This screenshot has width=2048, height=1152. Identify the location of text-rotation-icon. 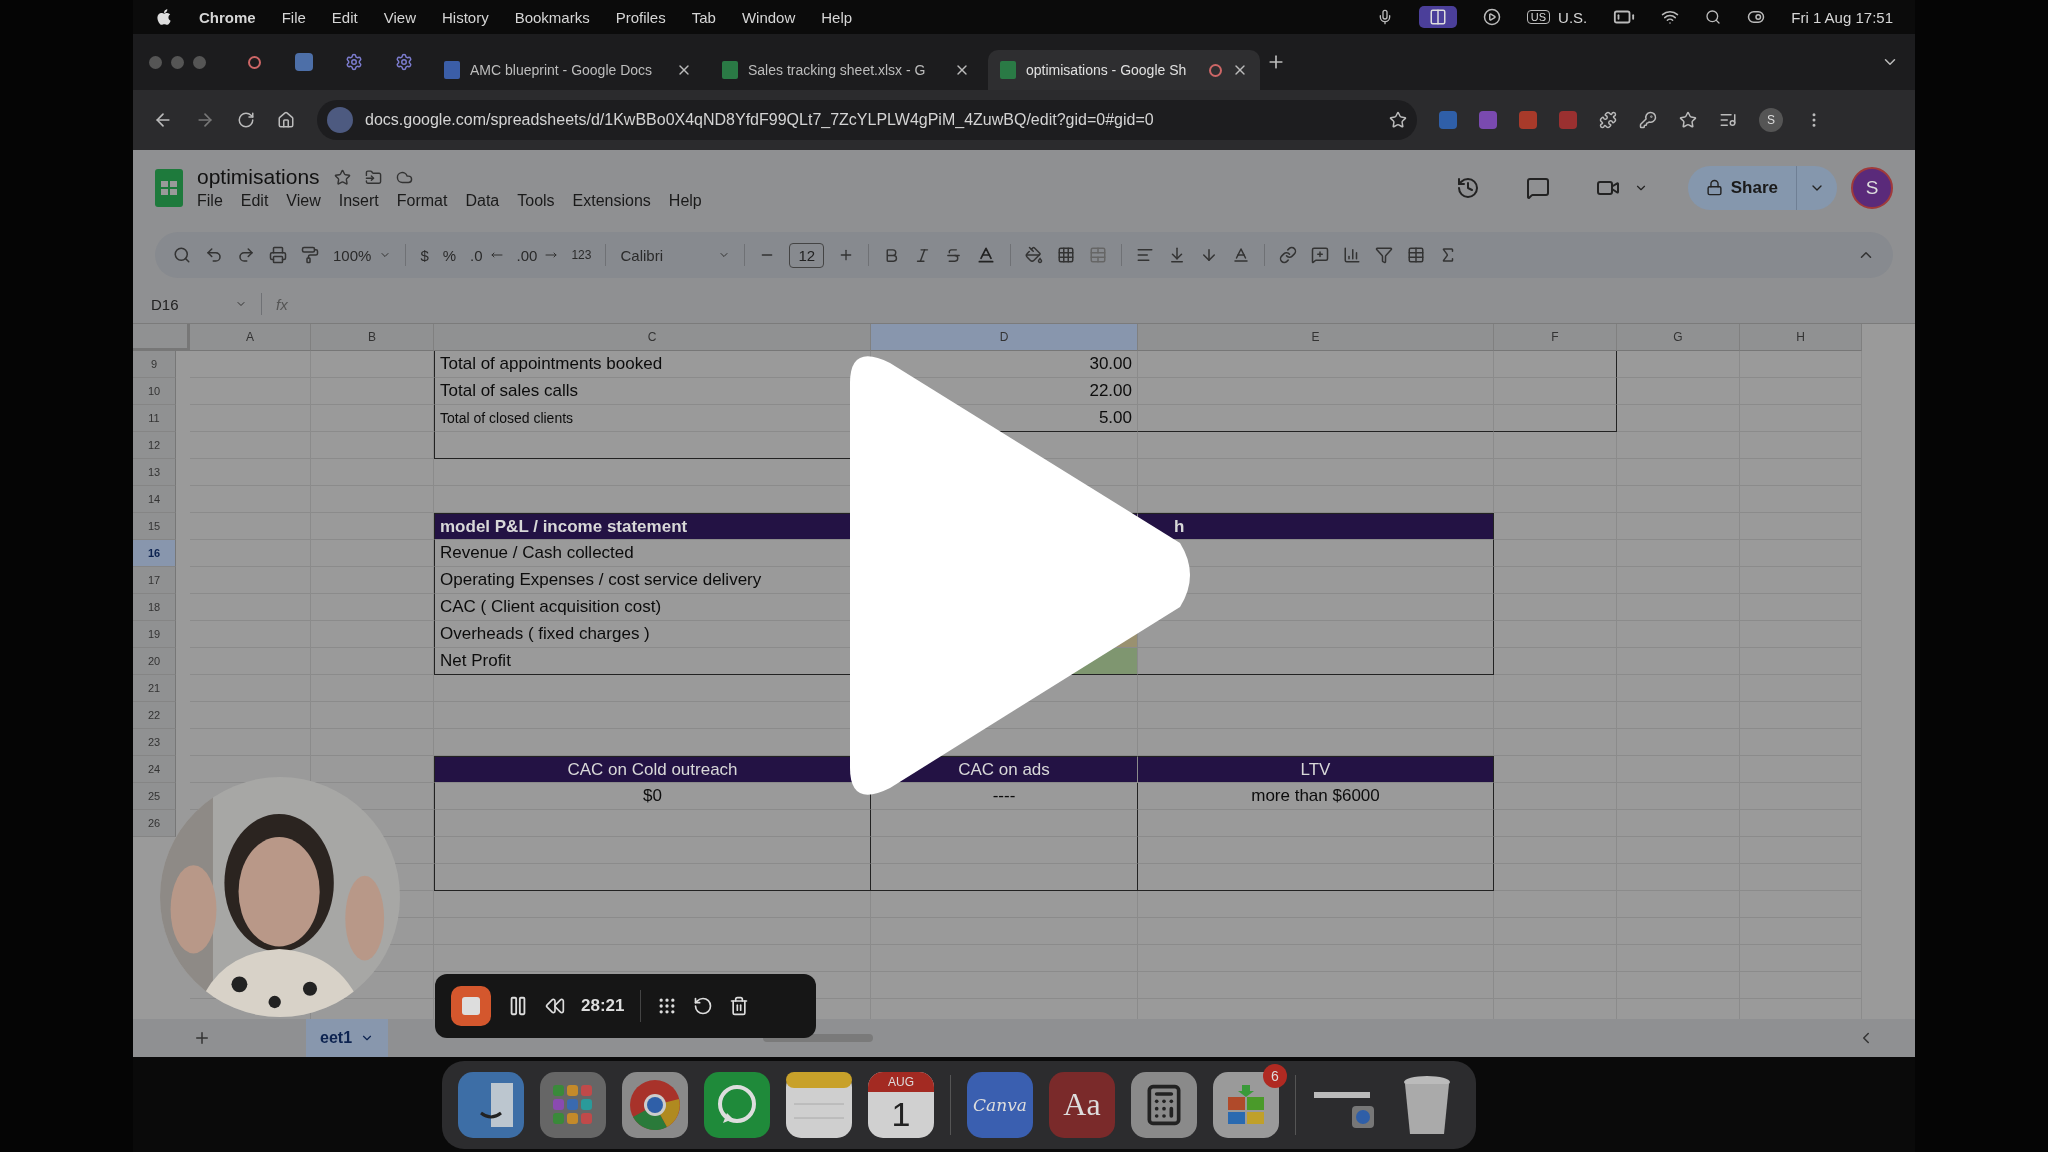
(1241, 255).